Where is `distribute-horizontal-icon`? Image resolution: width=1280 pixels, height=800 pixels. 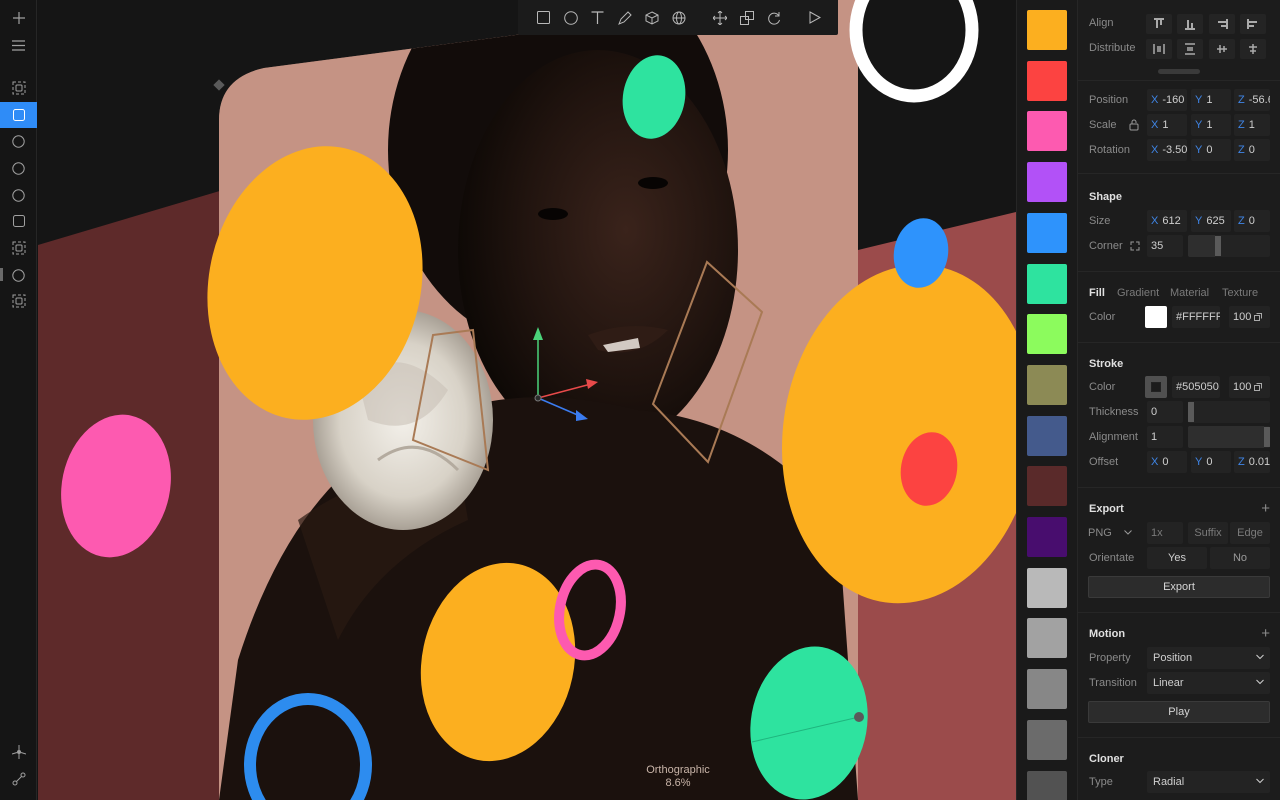
distribute-horizontal-icon is located at coordinates (1159, 49).